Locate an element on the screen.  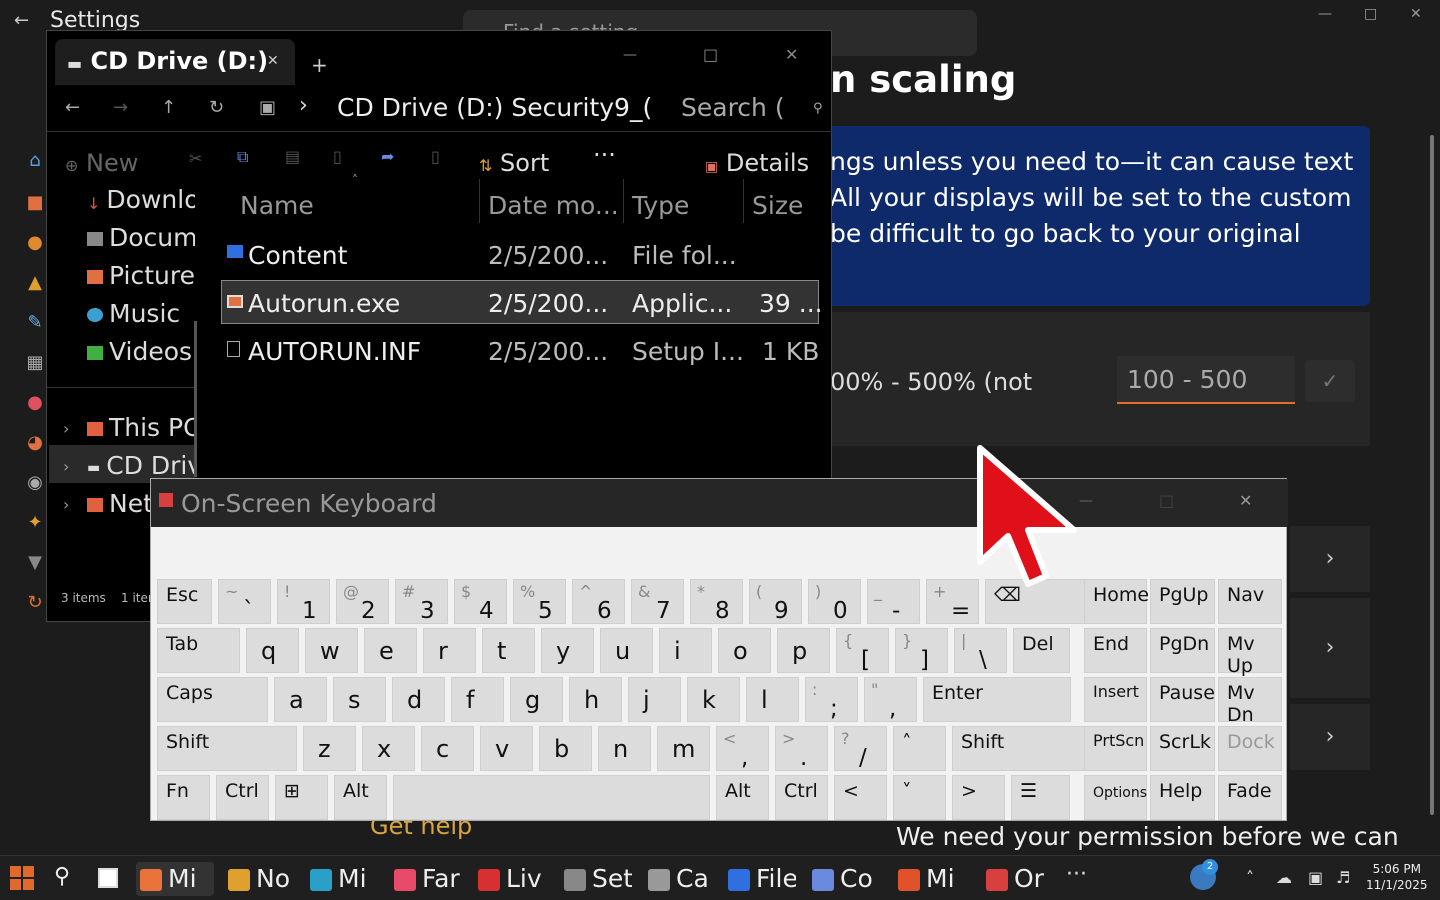
key: Alt is located at coordinates (742, 797).